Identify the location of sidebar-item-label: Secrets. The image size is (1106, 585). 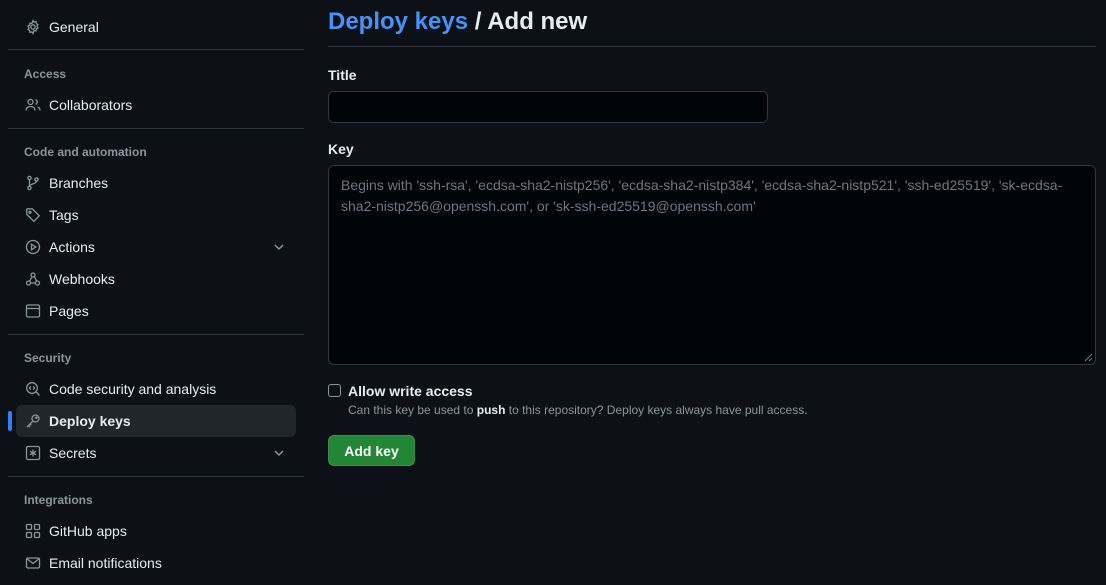
(73, 453).